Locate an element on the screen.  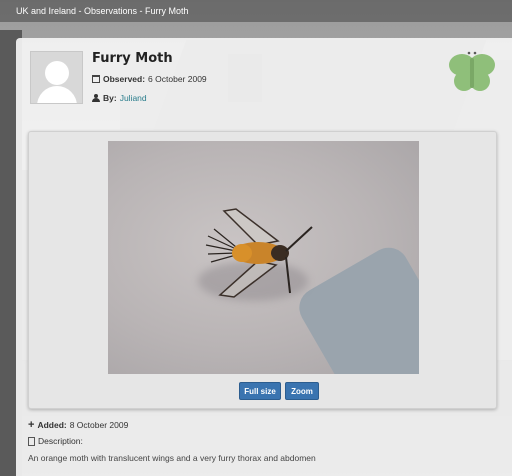
user-icon is located at coordinates (96, 98).